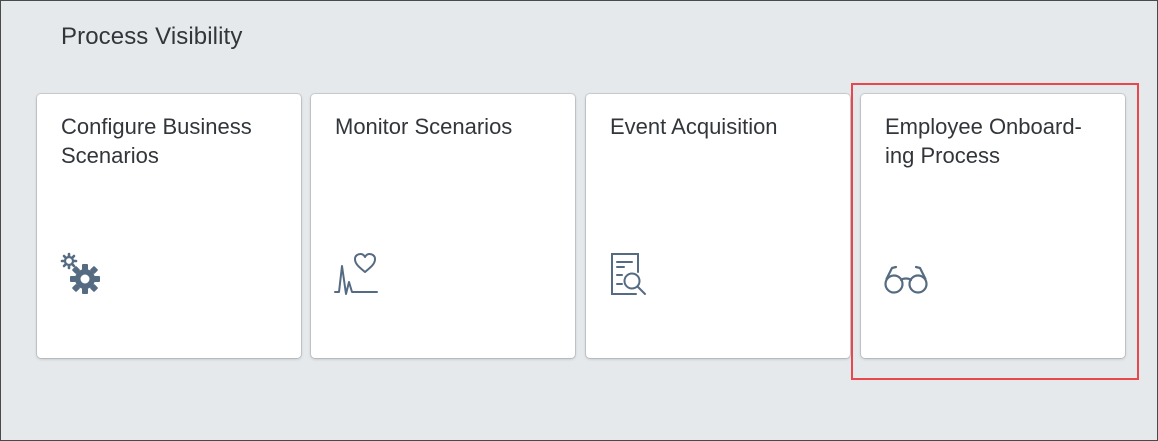 The image size is (1158, 441). I want to click on tile-employee-onboarding-process: Employee Onboard-ing Process, so click(993, 226).